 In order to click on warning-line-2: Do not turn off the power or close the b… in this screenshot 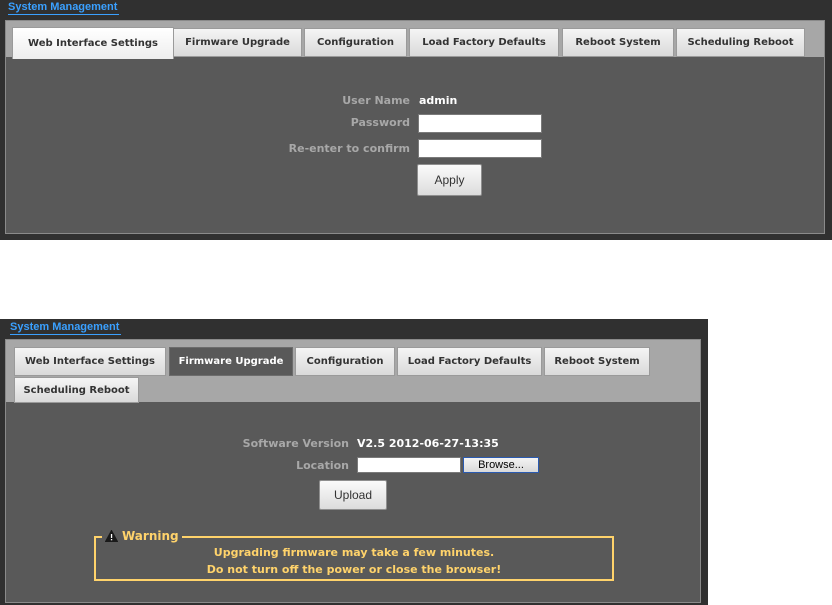, I will do `click(354, 569)`.